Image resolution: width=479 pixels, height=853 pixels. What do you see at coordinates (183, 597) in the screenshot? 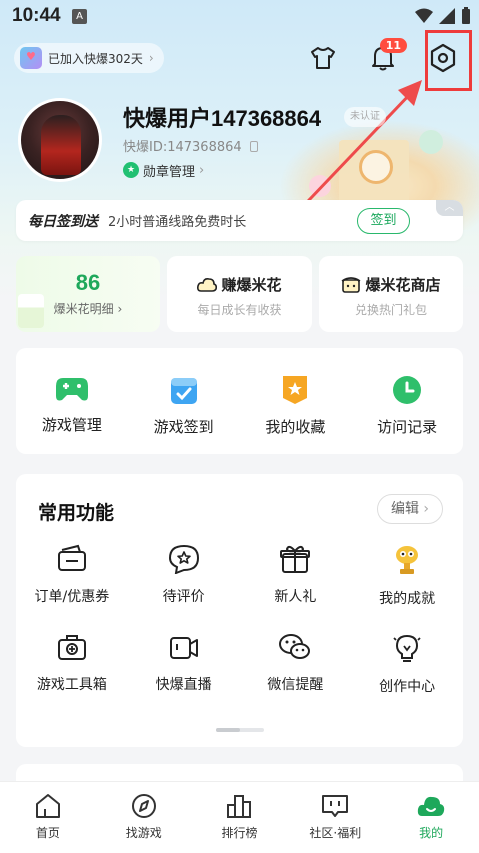
I see `pending-review-label: 待评价` at bounding box center [183, 597].